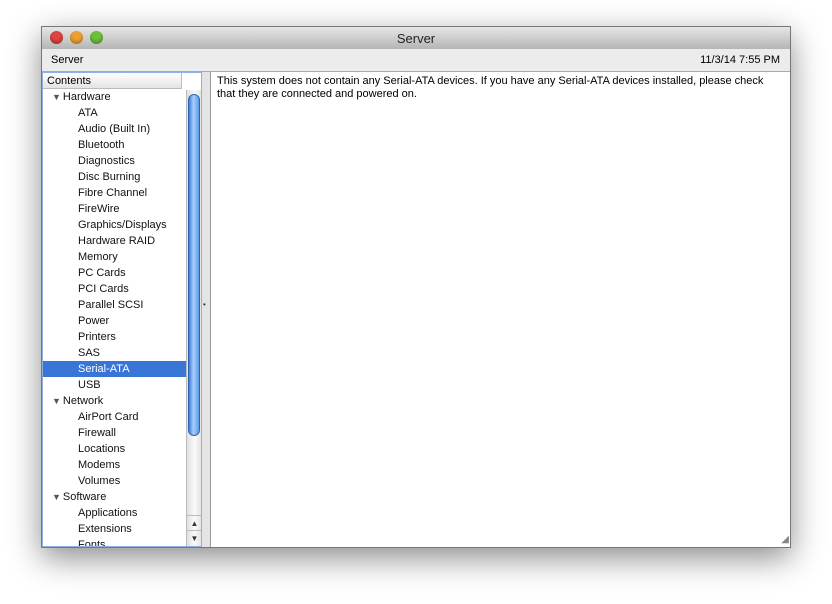  What do you see at coordinates (194, 538) in the screenshot?
I see `scroll-down-arrow-icon: ▼` at bounding box center [194, 538].